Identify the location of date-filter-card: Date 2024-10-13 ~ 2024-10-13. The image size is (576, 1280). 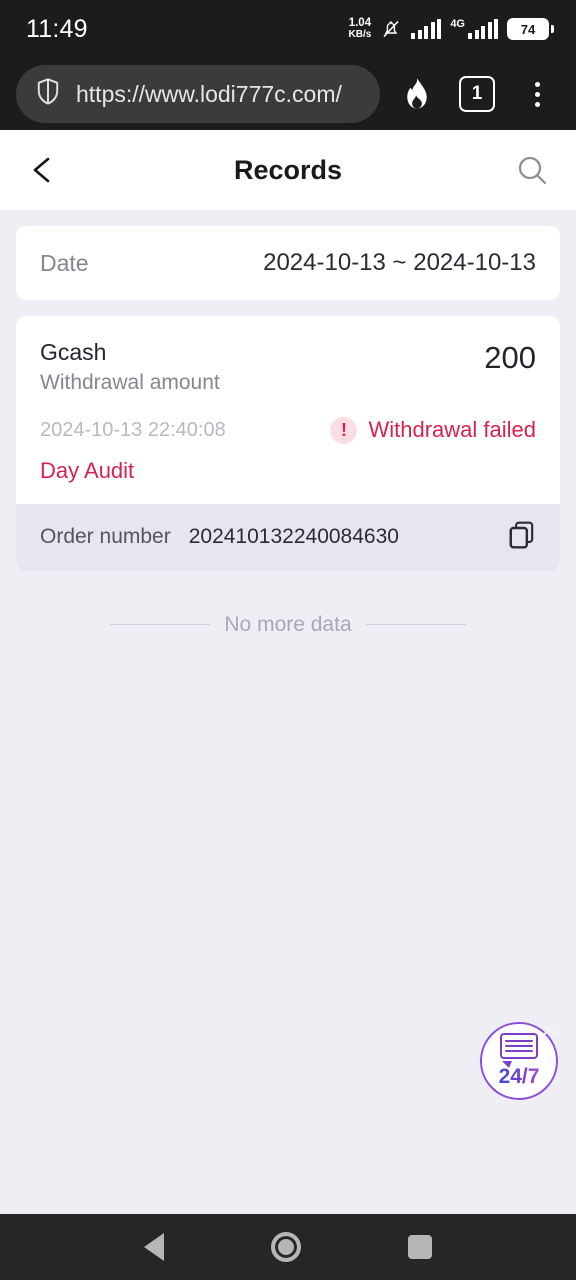
(288, 263).